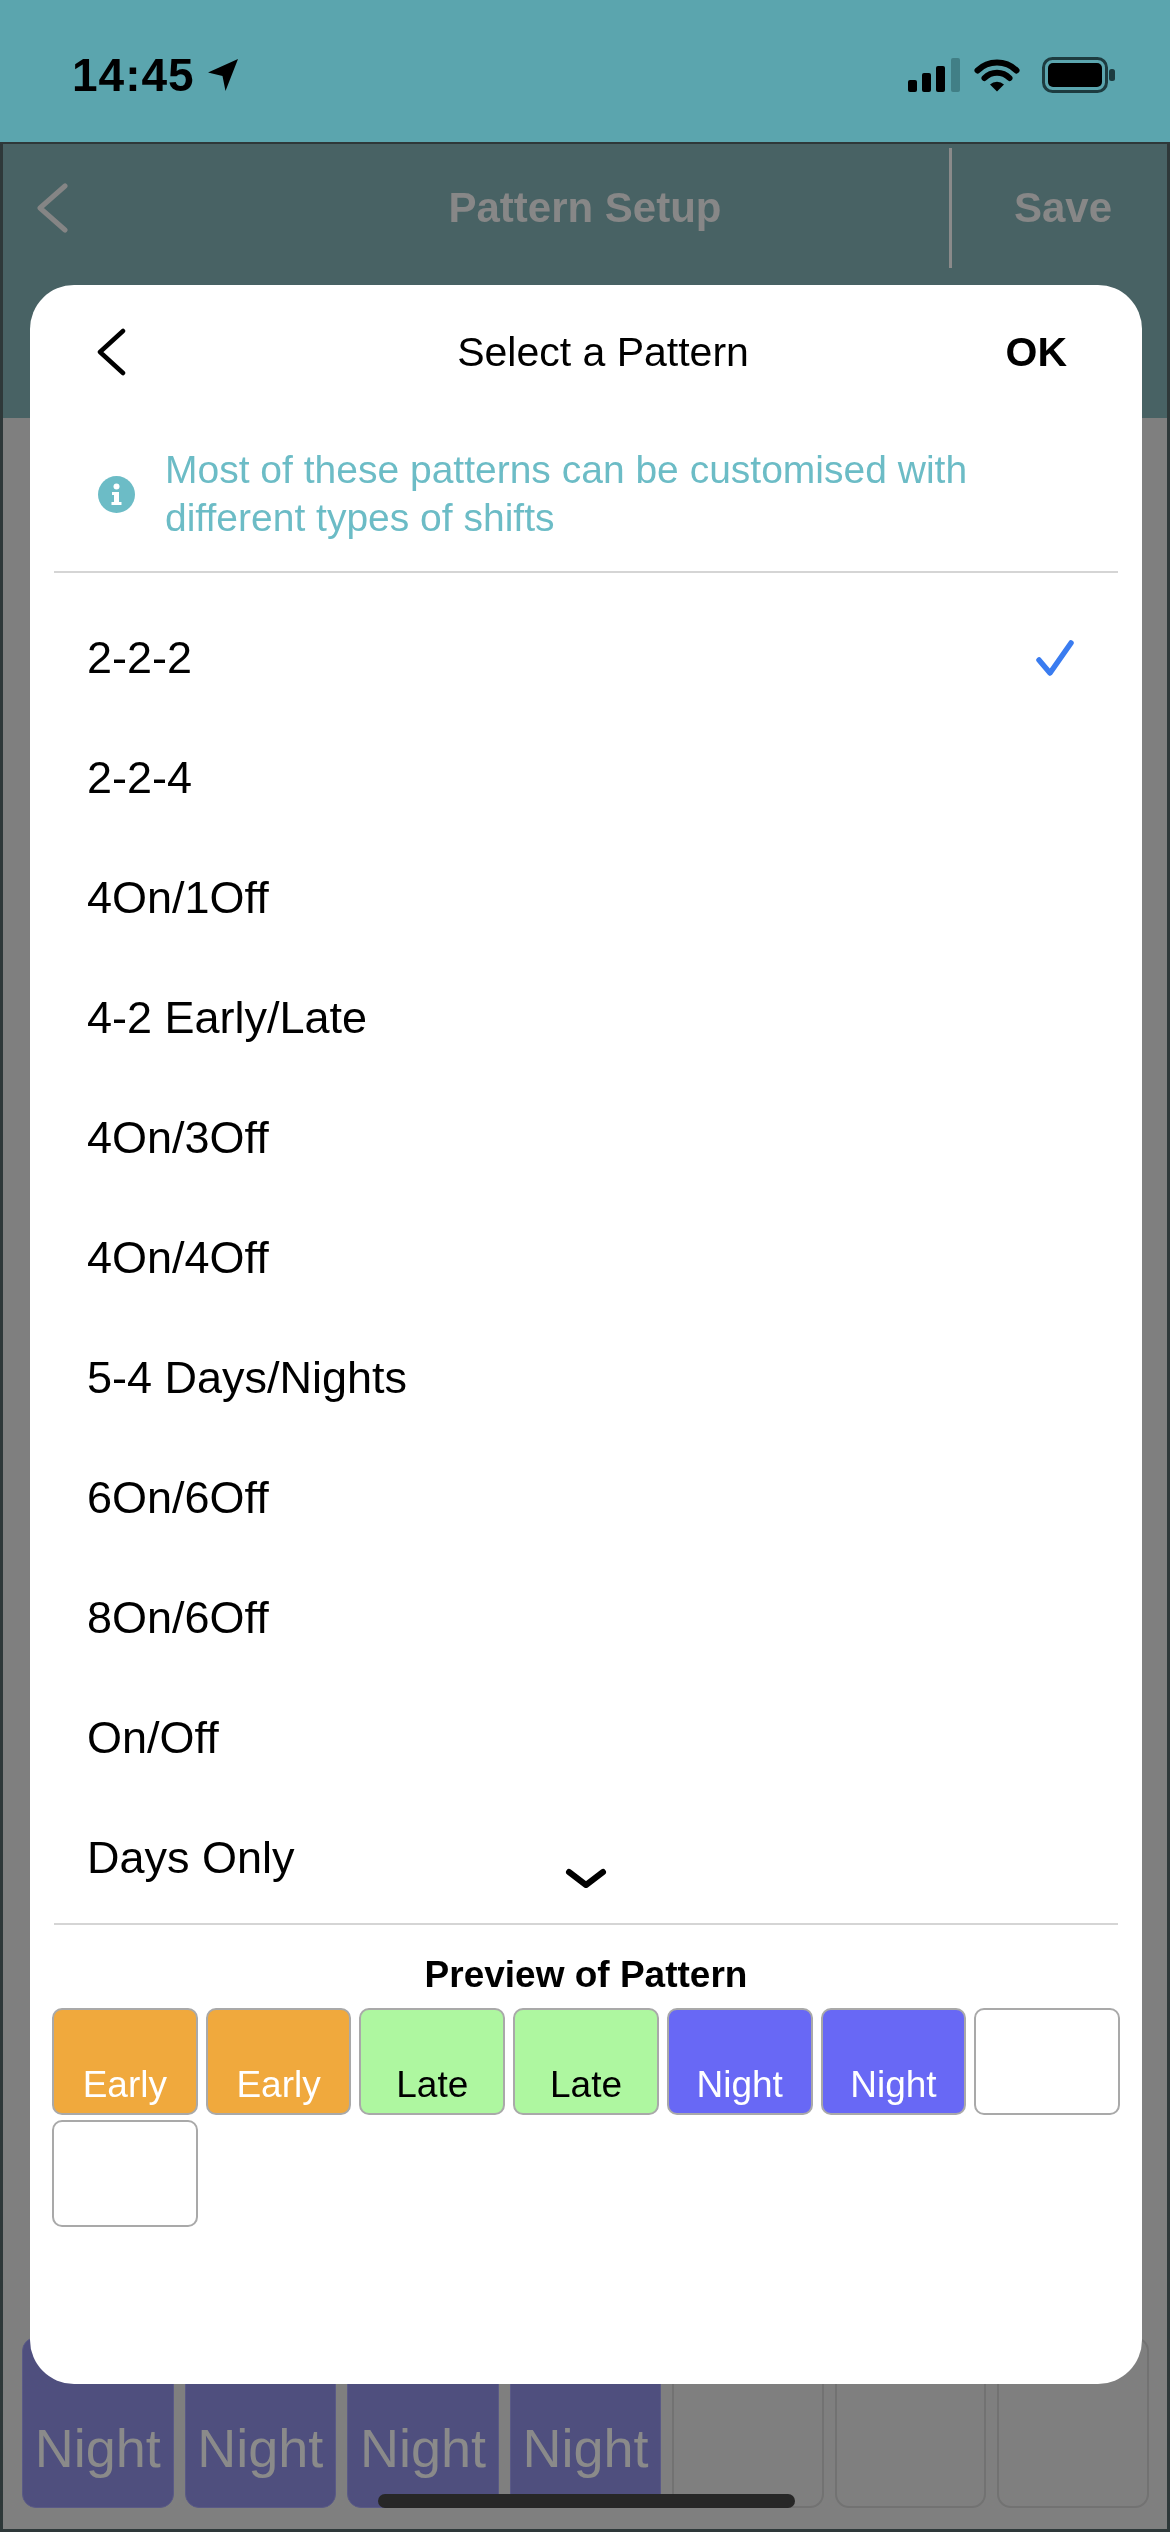  I want to click on dialog-title: Select a Pattern, so click(603, 352).